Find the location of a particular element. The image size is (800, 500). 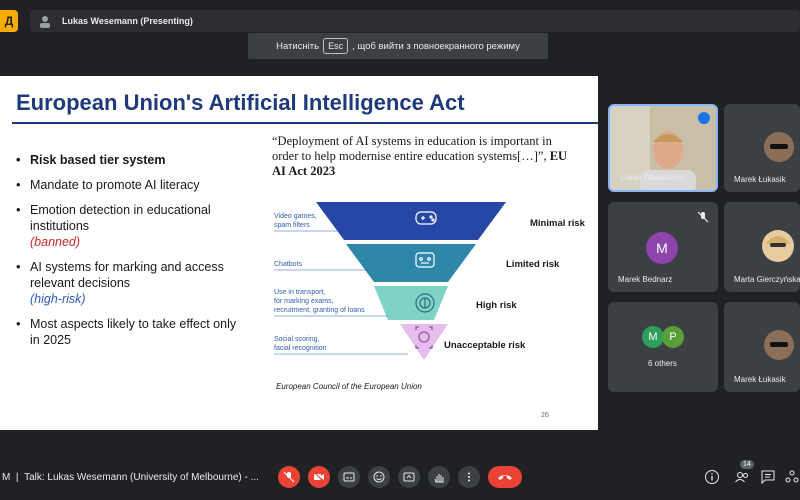

others-count: 6 others is located at coordinates (662, 363).